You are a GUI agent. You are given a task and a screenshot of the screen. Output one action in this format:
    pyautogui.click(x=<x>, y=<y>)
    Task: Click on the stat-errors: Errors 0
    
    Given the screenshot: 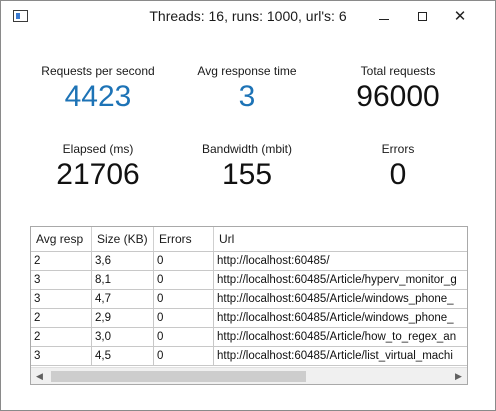 What is the action you would take?
    pyautogui.click(x=398, y=167)
    